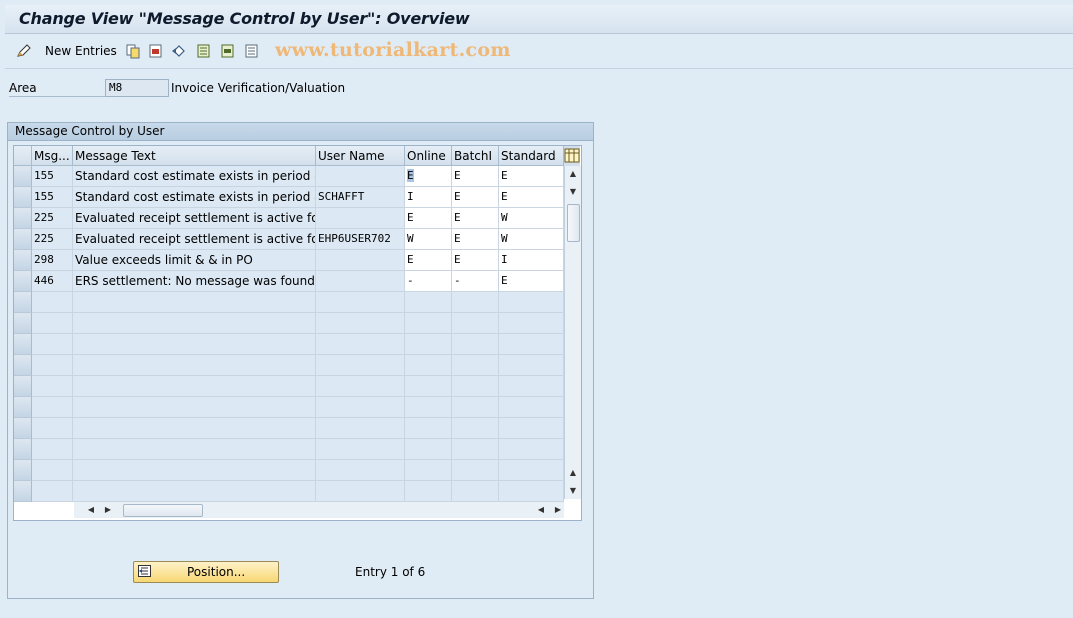 The image size is (1073, 618). Describe the element at coordinates (428, 281) in the screenshot. I see `cell-online: -` at that location.